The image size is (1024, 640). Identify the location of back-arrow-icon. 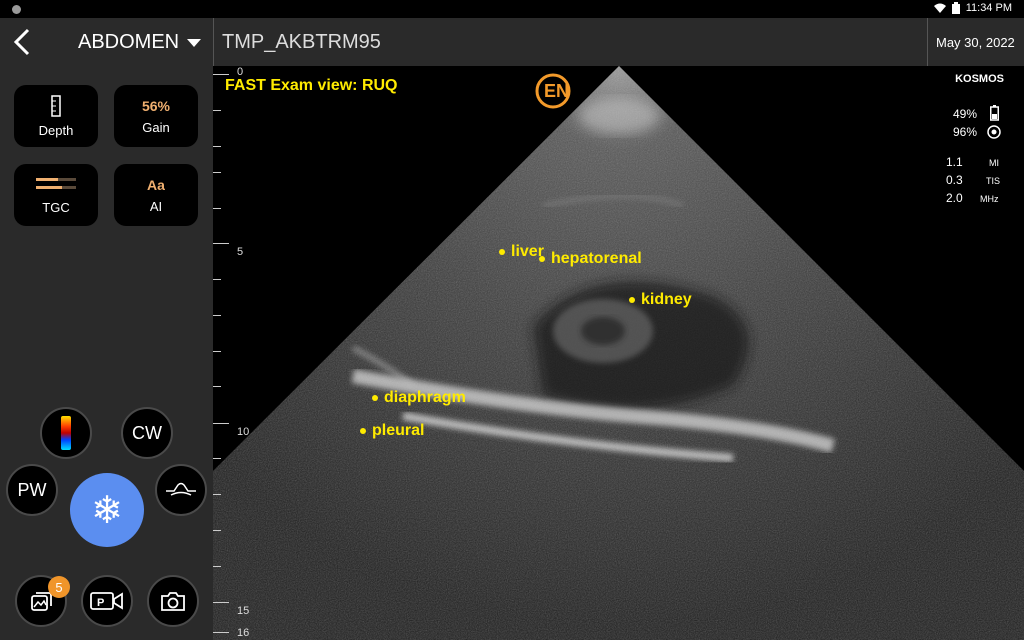
(24, 42).